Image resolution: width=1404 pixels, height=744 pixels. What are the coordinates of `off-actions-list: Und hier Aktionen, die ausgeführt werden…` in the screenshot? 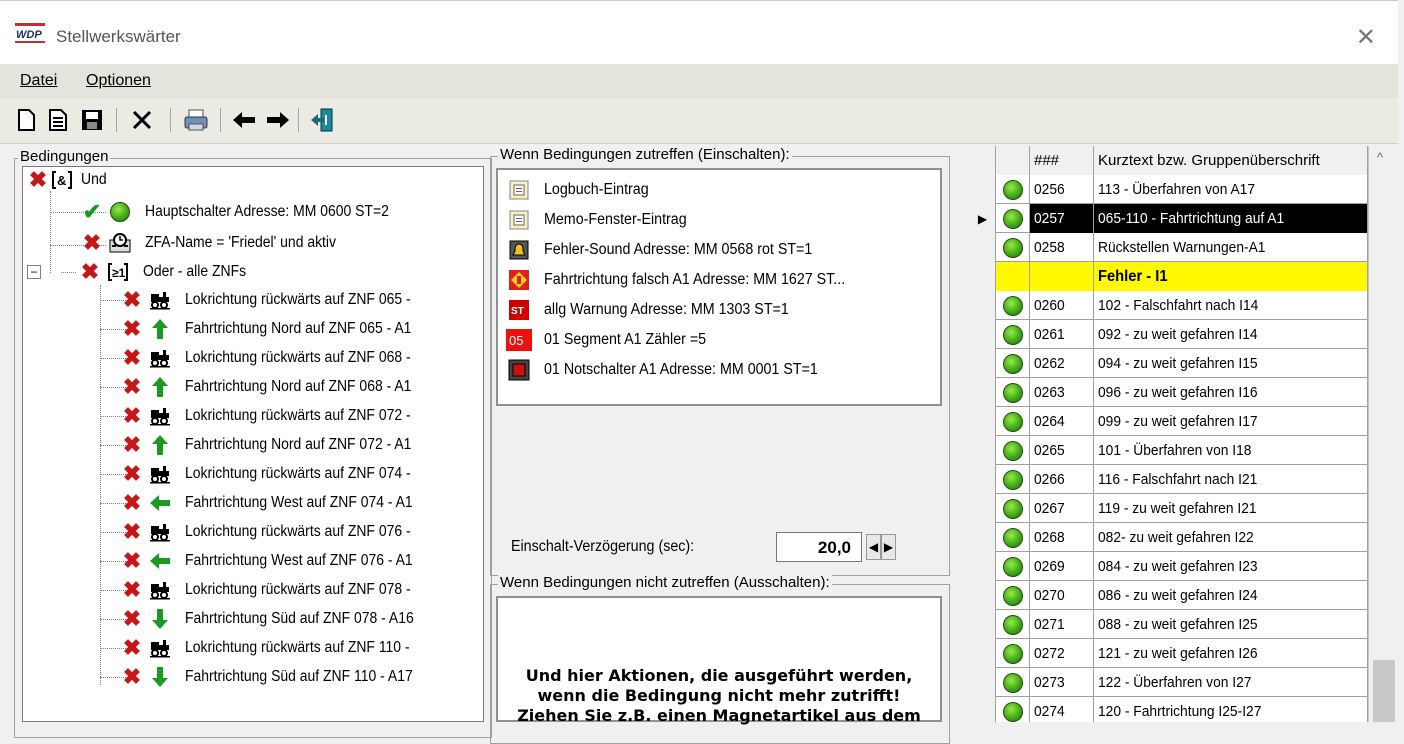 It's located at (719, 660).